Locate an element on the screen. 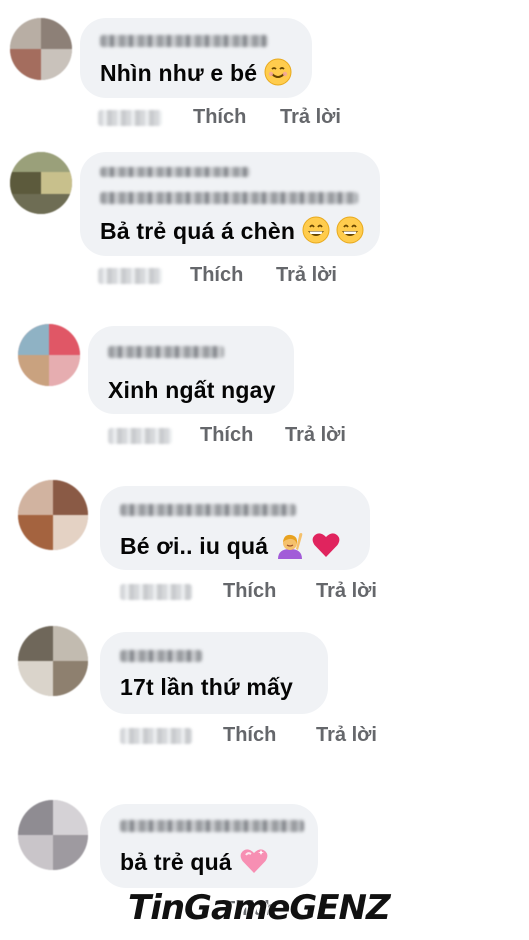 This screenshot has width=529, height=940. comment-bubble: Nhìn như e bé is located at coordinates (196, 58).